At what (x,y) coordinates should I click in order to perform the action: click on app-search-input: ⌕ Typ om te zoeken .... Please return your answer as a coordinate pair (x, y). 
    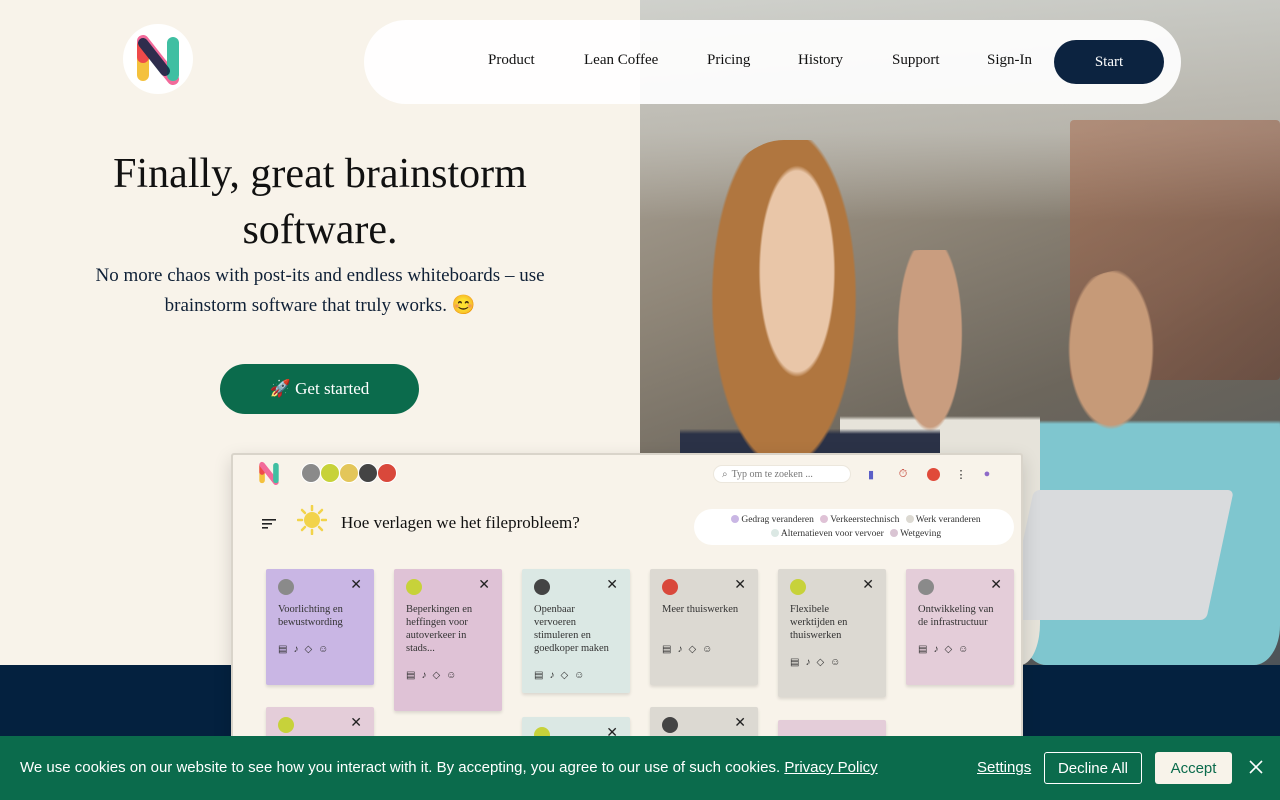
    Looking at the image, I should click on (782, 474).